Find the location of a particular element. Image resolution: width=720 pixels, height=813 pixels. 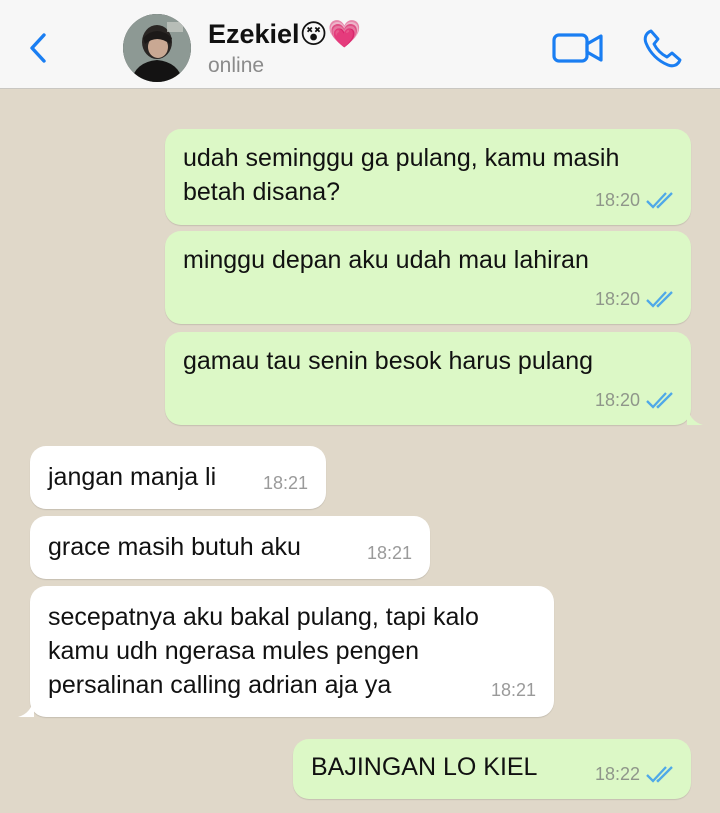

chat-header: Ezekiel😵💗 online is located at coordinates (360, 44).